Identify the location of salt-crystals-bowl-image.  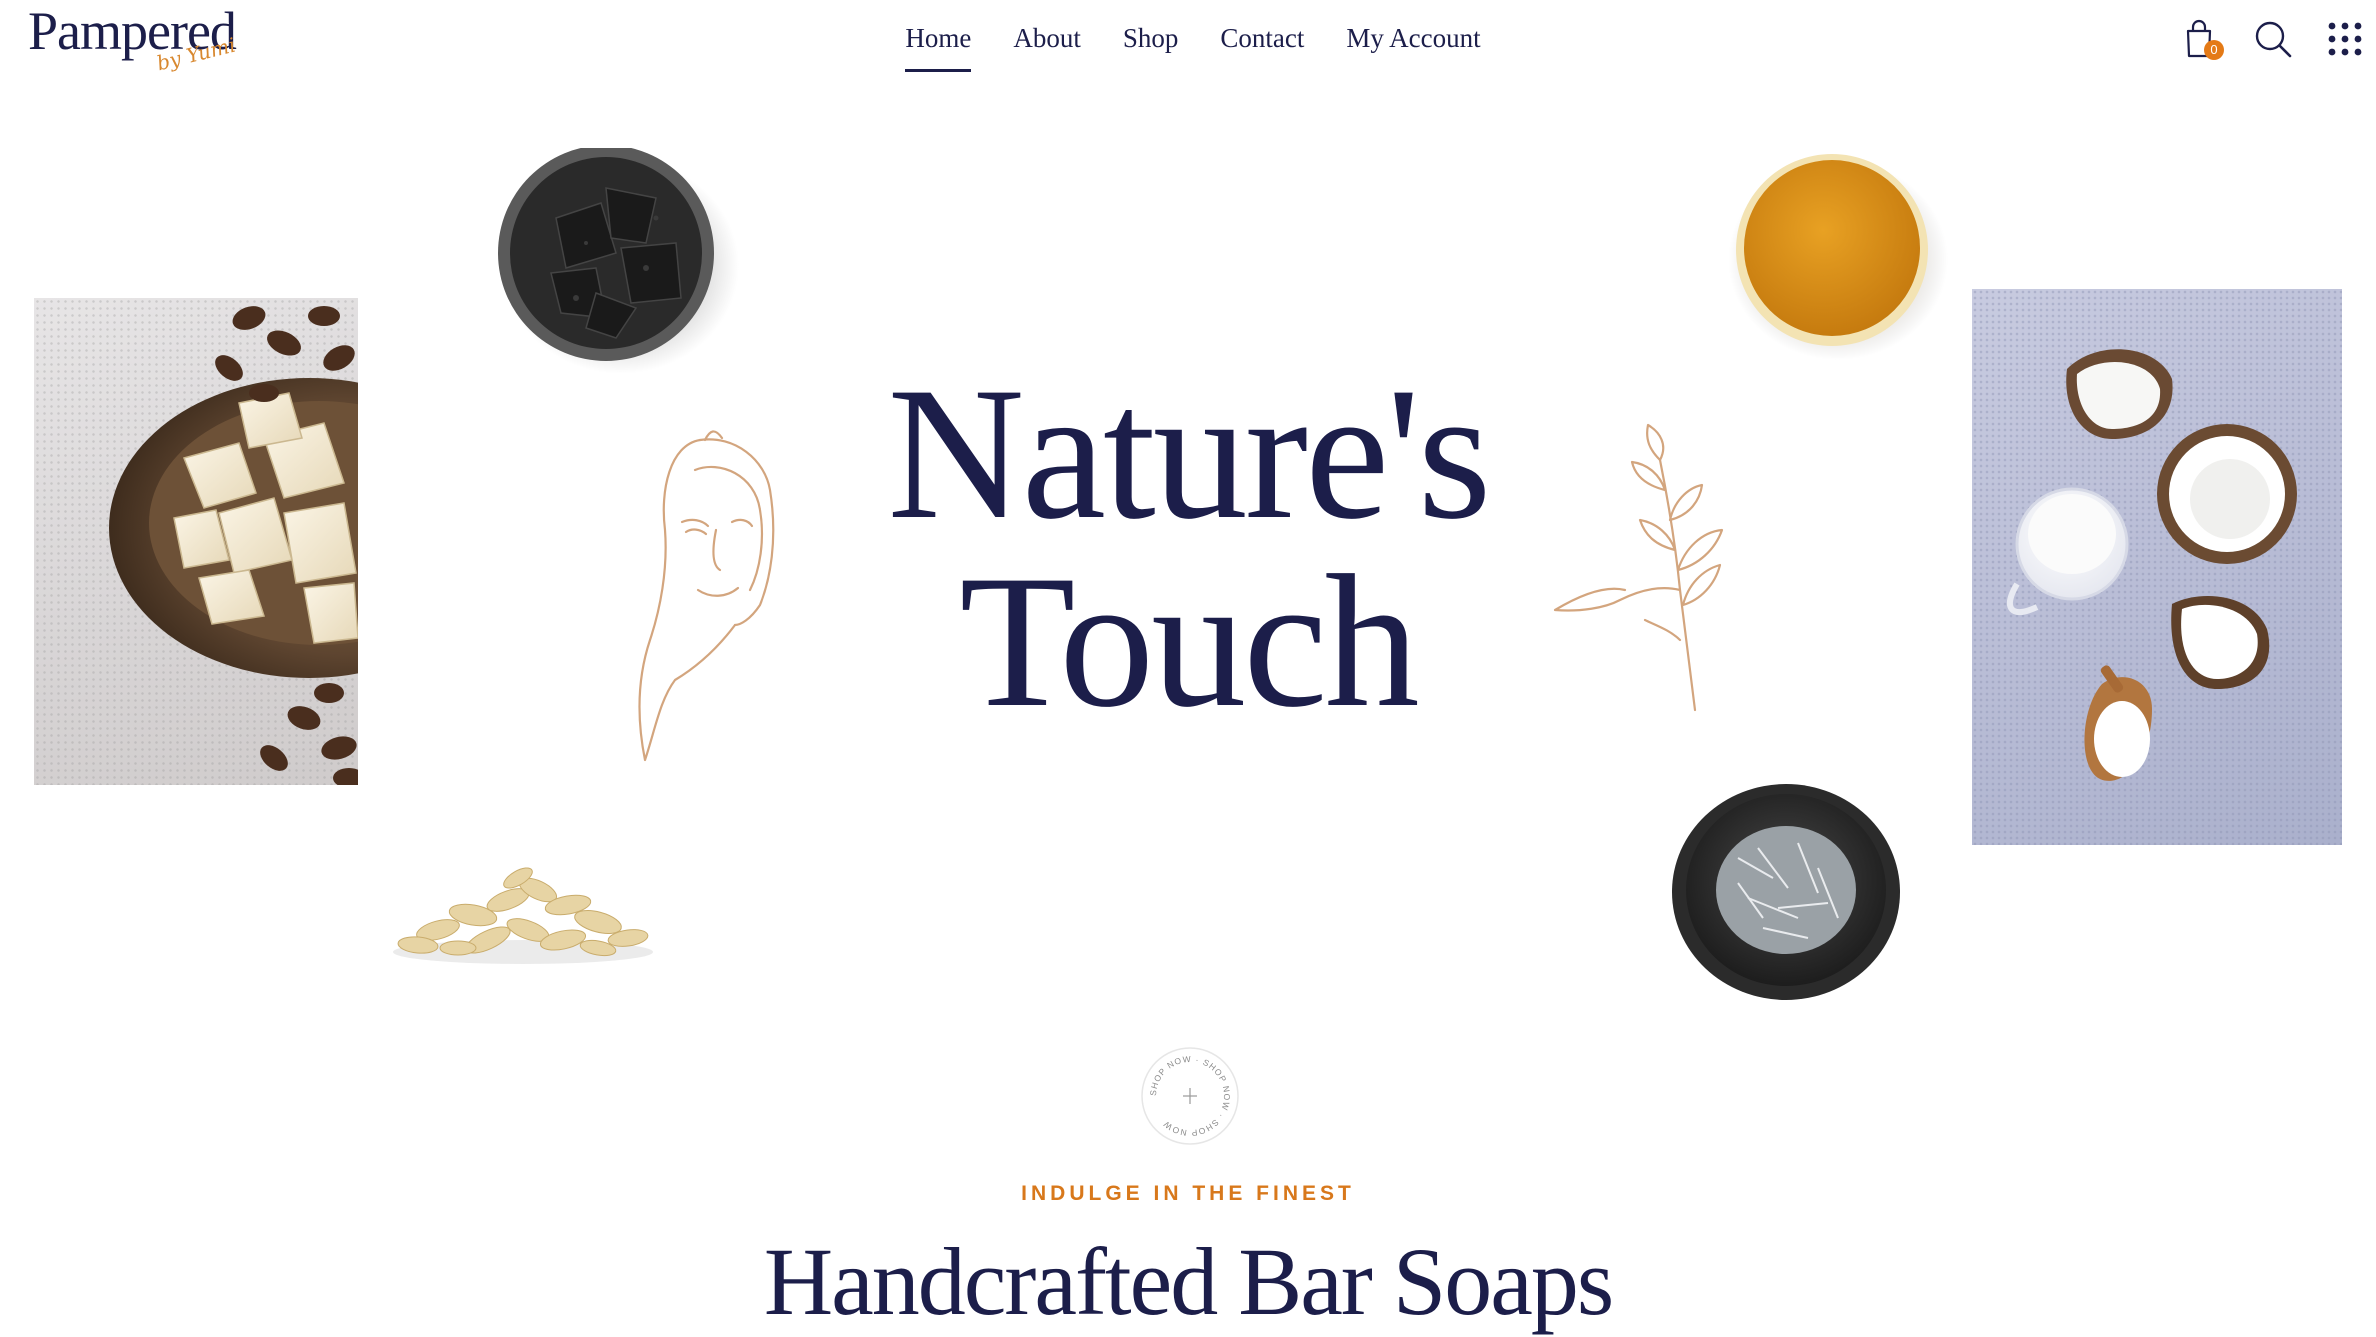
(1786, 892).